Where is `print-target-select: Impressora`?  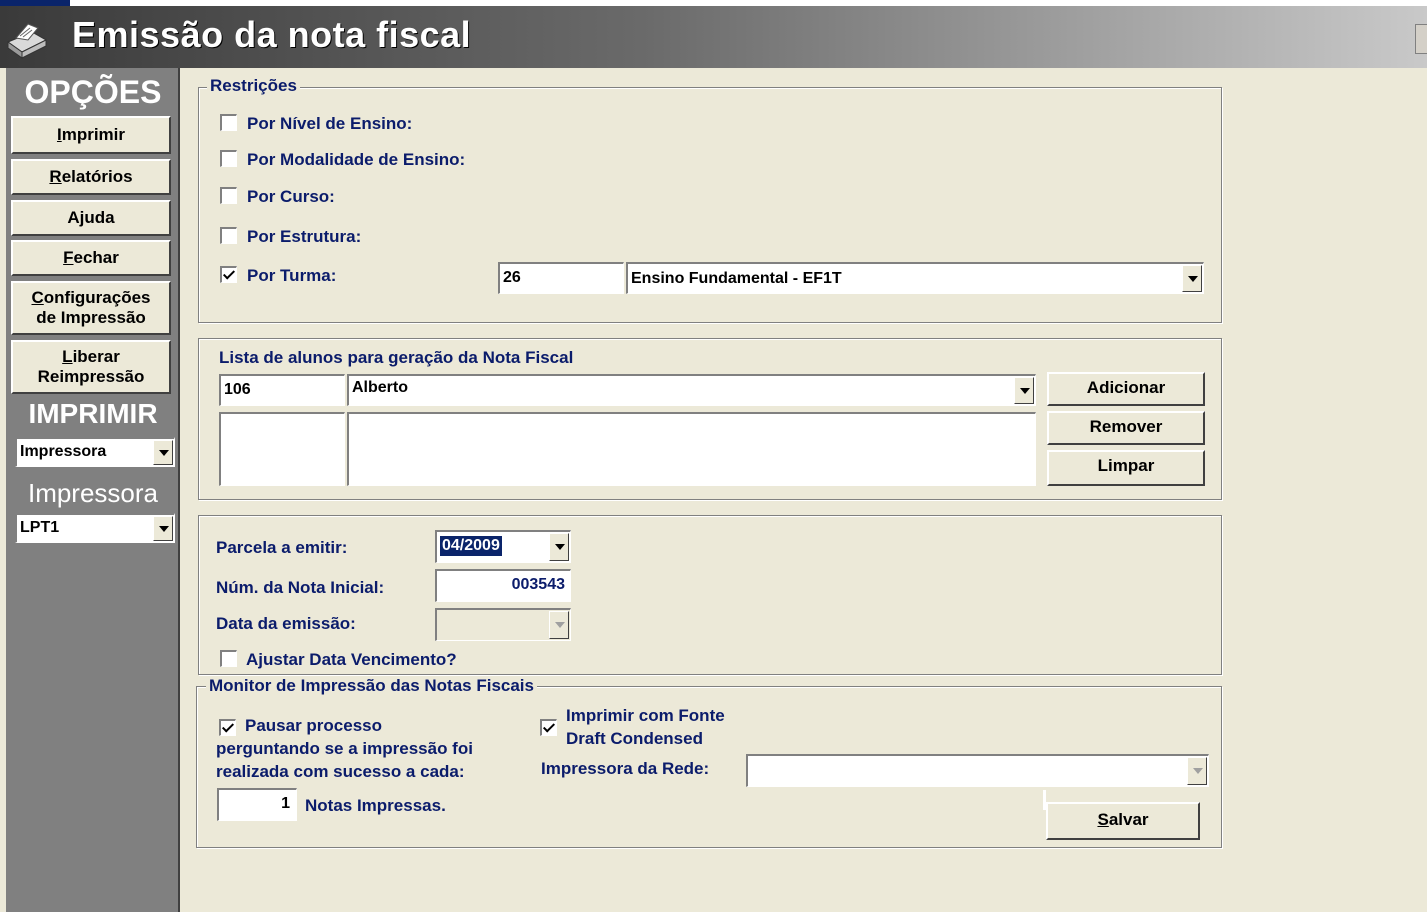 print-target-select: Impressora is located at coordinates (95, 452).